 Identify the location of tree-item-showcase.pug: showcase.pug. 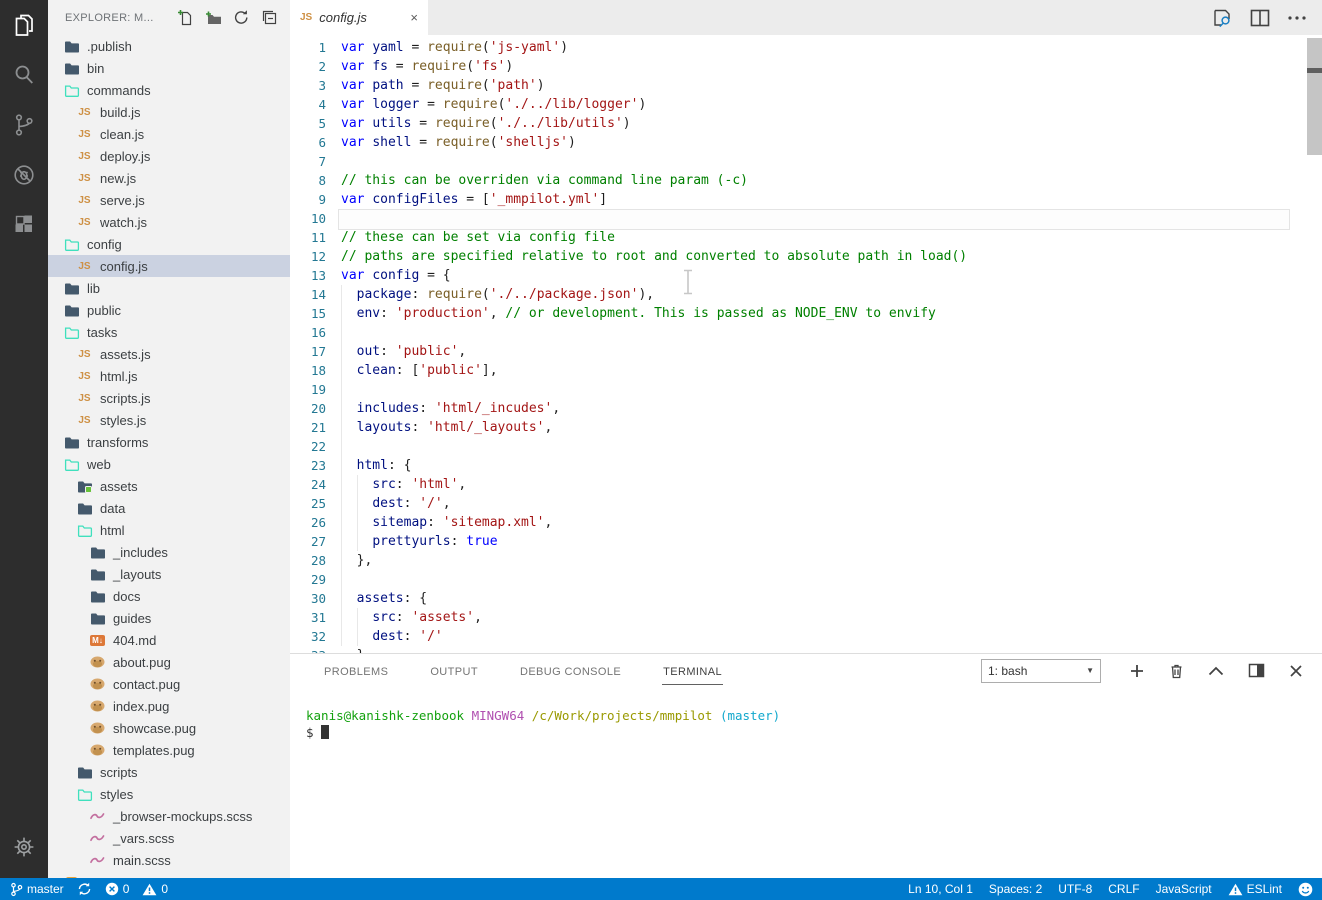
(169, 728).